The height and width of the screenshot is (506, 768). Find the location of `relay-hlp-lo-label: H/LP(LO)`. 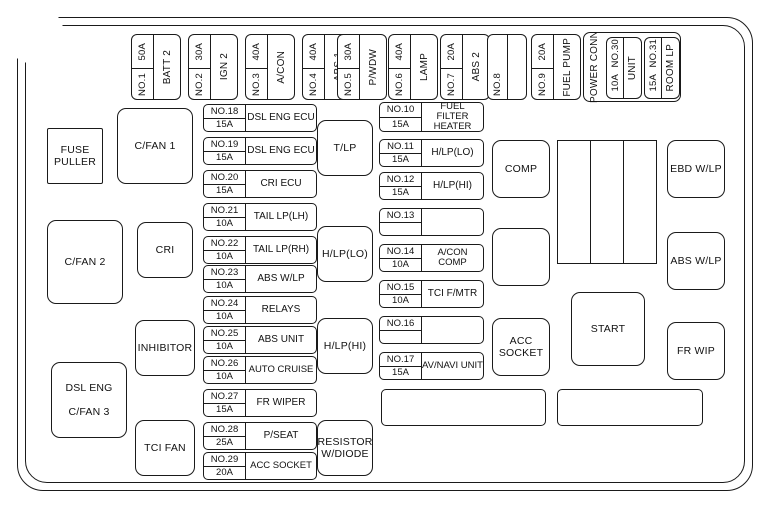

relay-hlp-lo-label: H/LP(LO) is located at coordinates (345, 253).